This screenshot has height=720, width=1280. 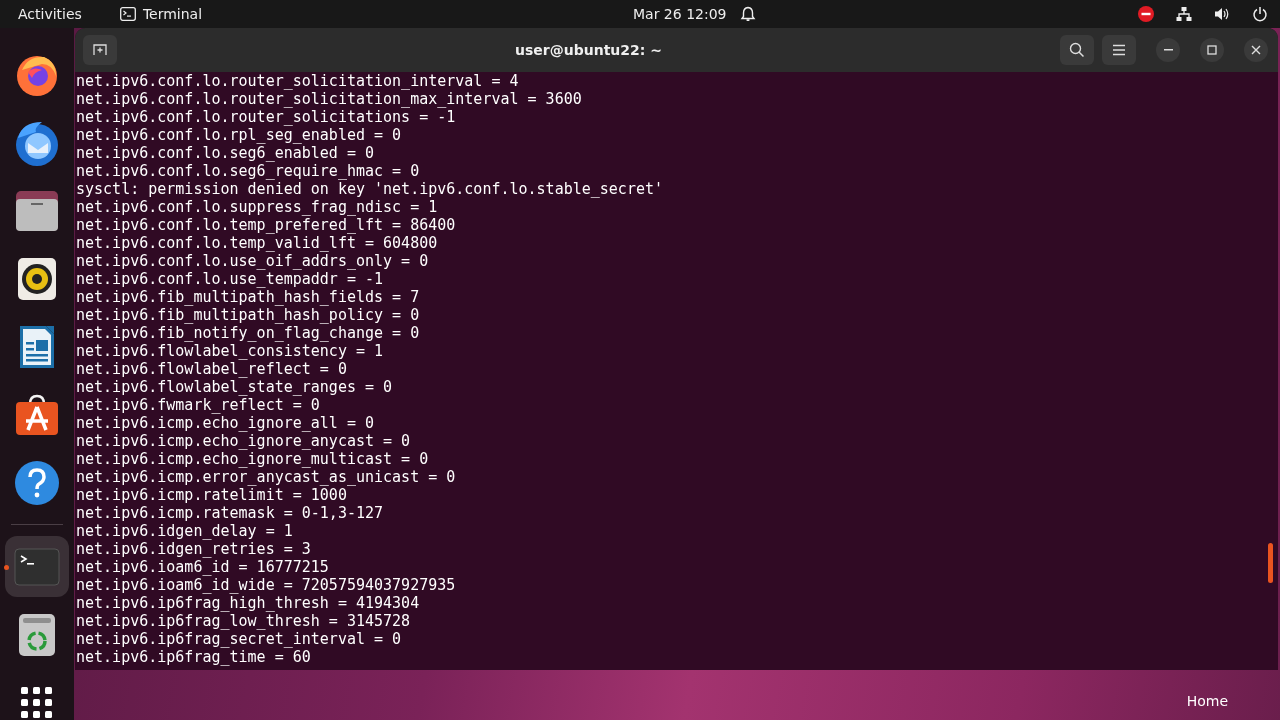 I want to click on terminal-line: net.ipv6.flowlabel_consistency = 1, so click(x=230, y=351).